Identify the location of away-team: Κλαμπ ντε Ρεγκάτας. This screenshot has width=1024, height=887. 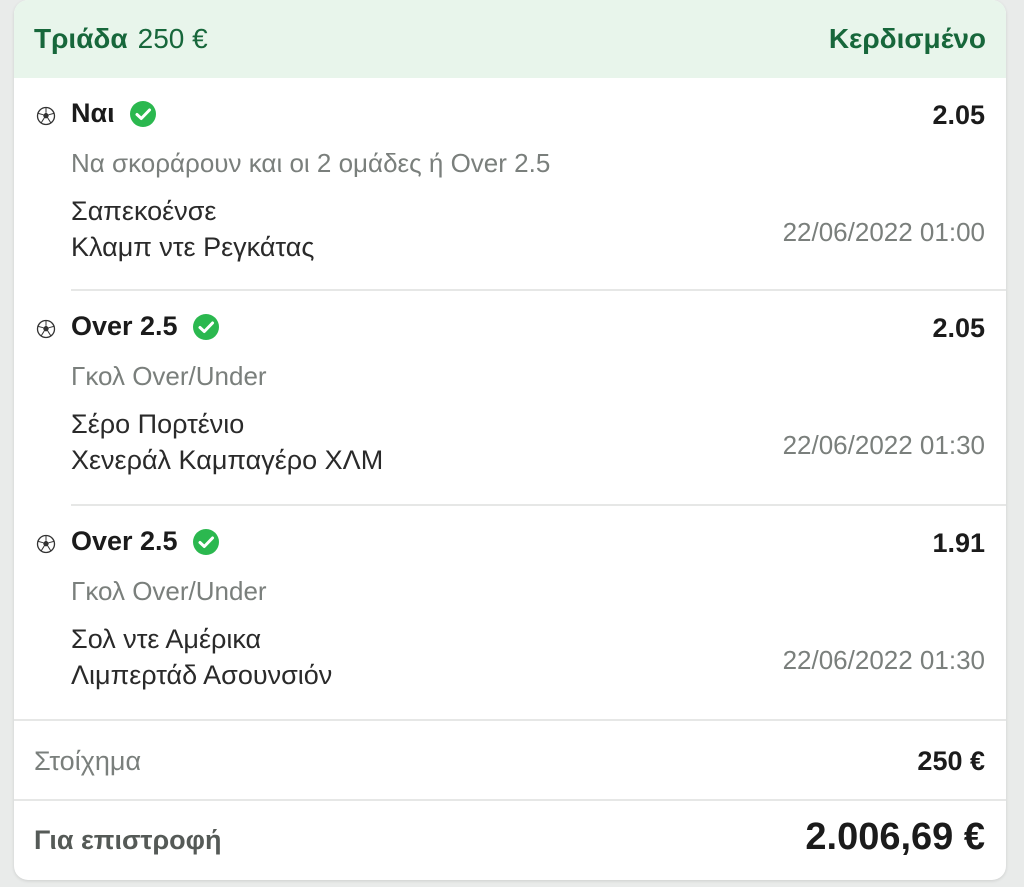
(193, 247).